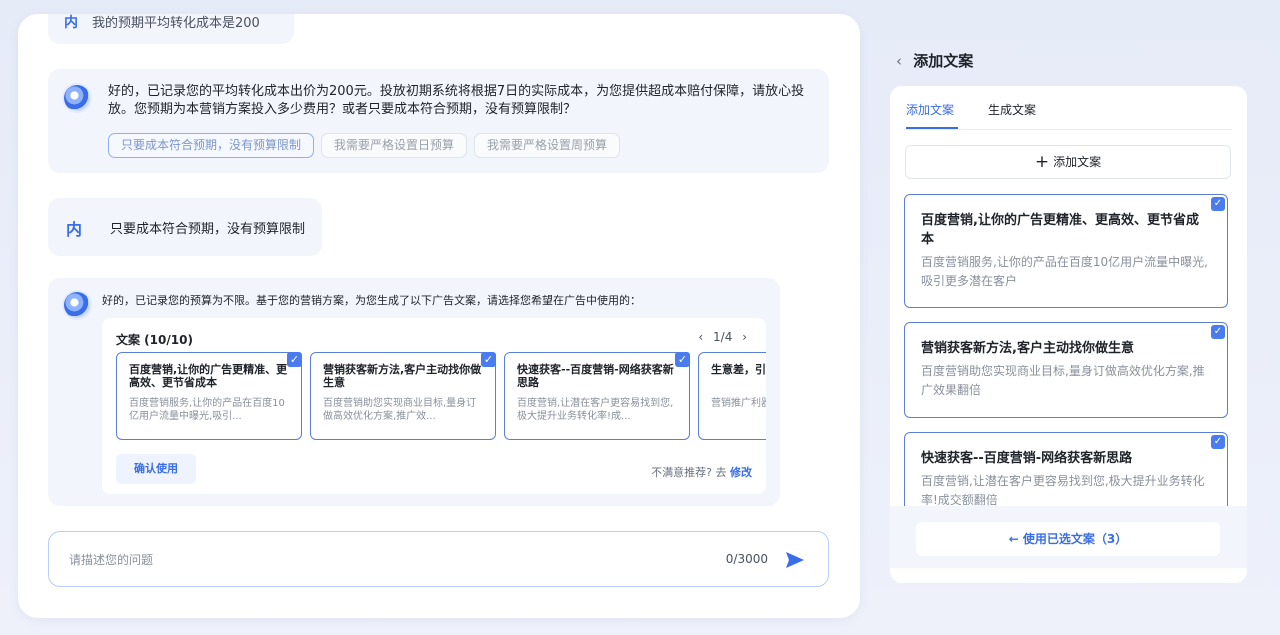  What do you see at coordinates (154, 340) in the screenshot?
I see `ad-copy-card-title: 文案 (10/10)` at bounding box center [154, 340].